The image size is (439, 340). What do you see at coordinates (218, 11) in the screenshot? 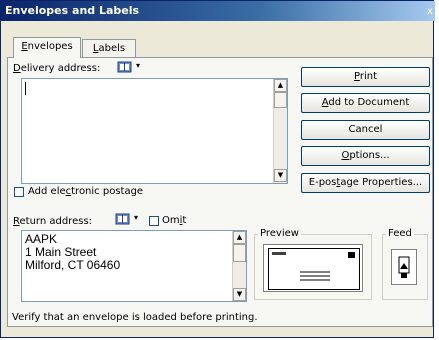
I see `title-bar: Envelopes and Labels x` at bounding box center [218, 11].